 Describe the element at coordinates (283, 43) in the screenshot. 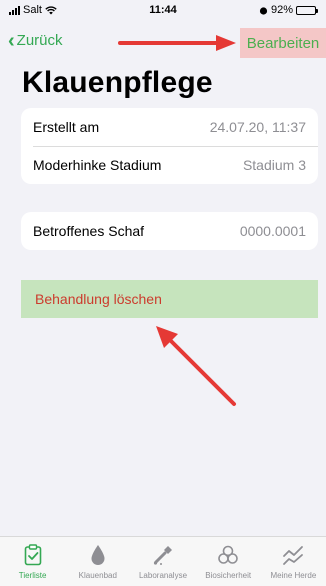

I see `edit-button: Bearbeiten` at that location.